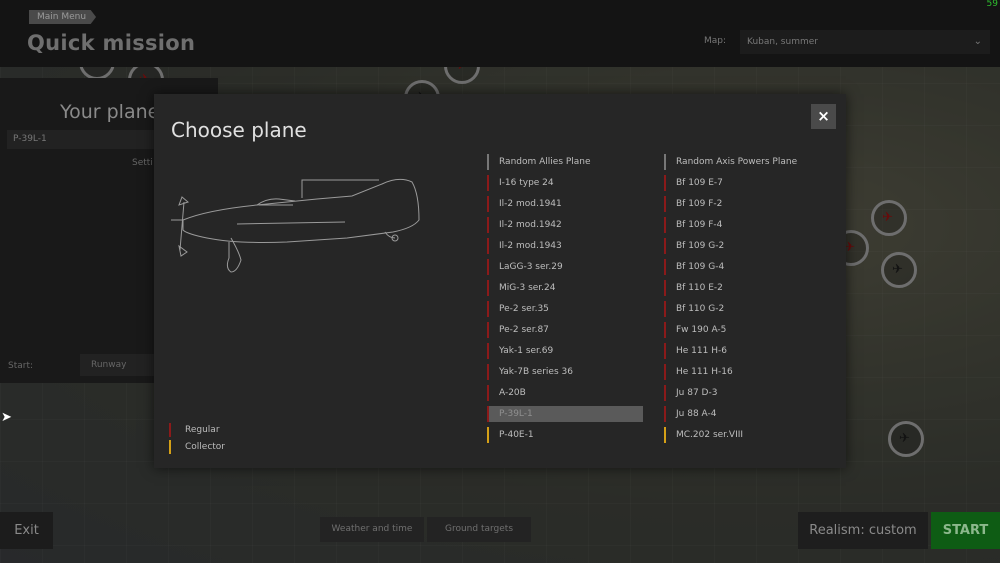  Describe the element at coordinates (63, 17) in the screenshot. I see `breadcrumb-main-menu: Main Menu` at that location.